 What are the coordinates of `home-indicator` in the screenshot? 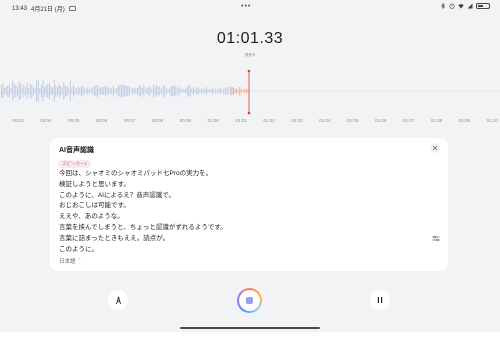 It's located at (250, 328).